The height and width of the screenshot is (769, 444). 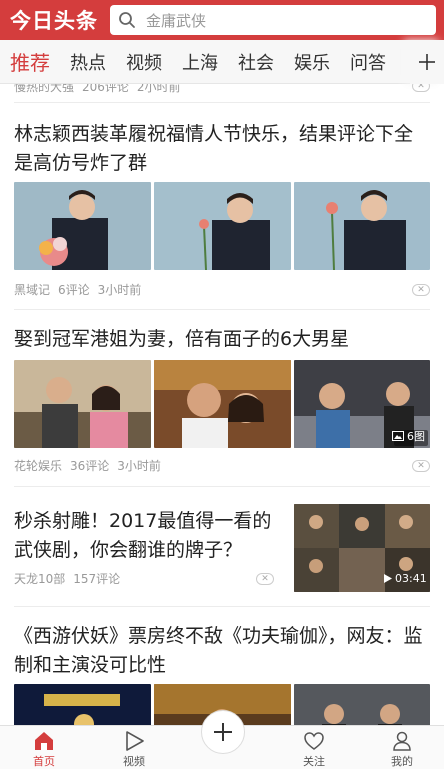 I want to click on nav-video-label: 视频, so click(x=134, y=761).